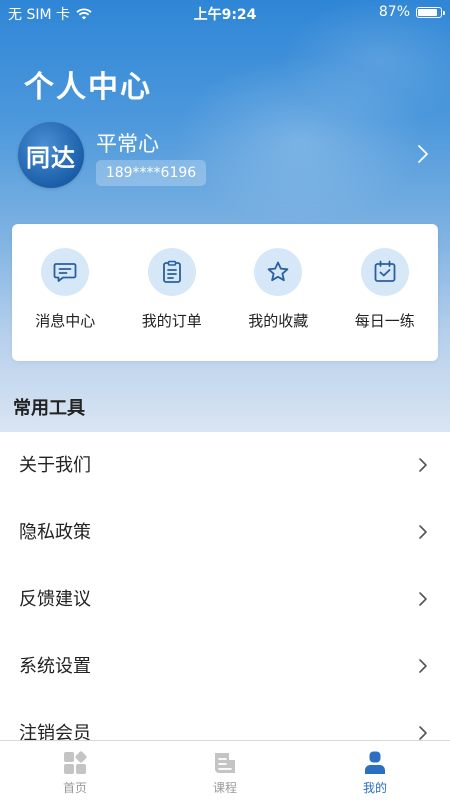 This screenshot has width=450, height=800. I want to click on quick-action-daily-practice: 每日一练, so click(385, 292).